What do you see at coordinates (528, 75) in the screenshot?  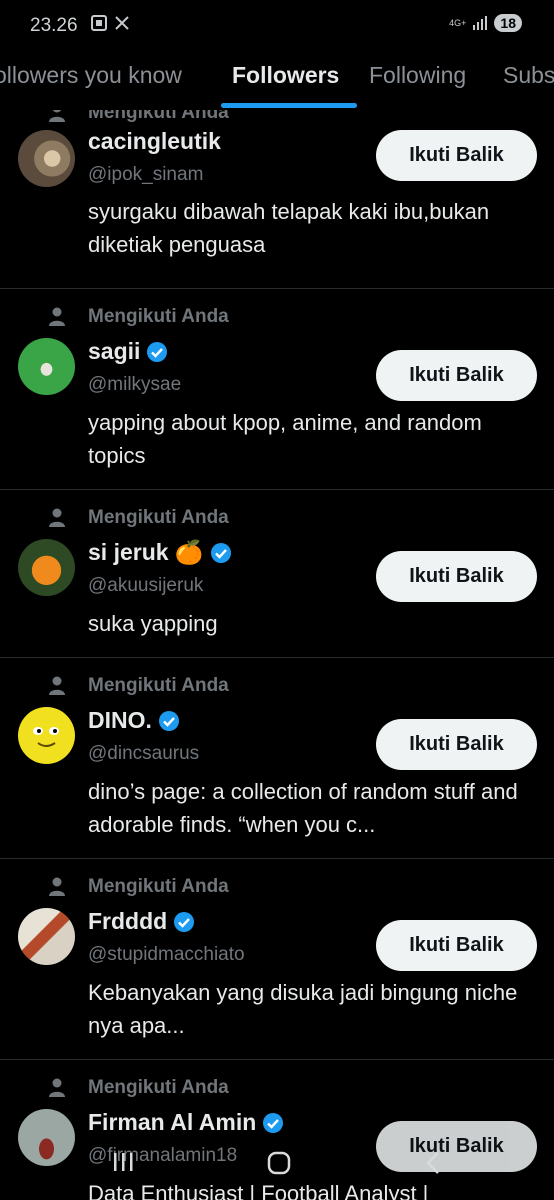 I see `tab-subscriptions: Subs` at bounding box center [528, 75].